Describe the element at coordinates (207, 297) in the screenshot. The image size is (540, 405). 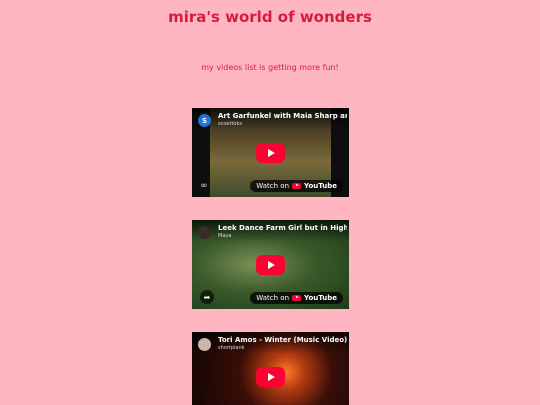
I see `share-icon: ➦` at that location.